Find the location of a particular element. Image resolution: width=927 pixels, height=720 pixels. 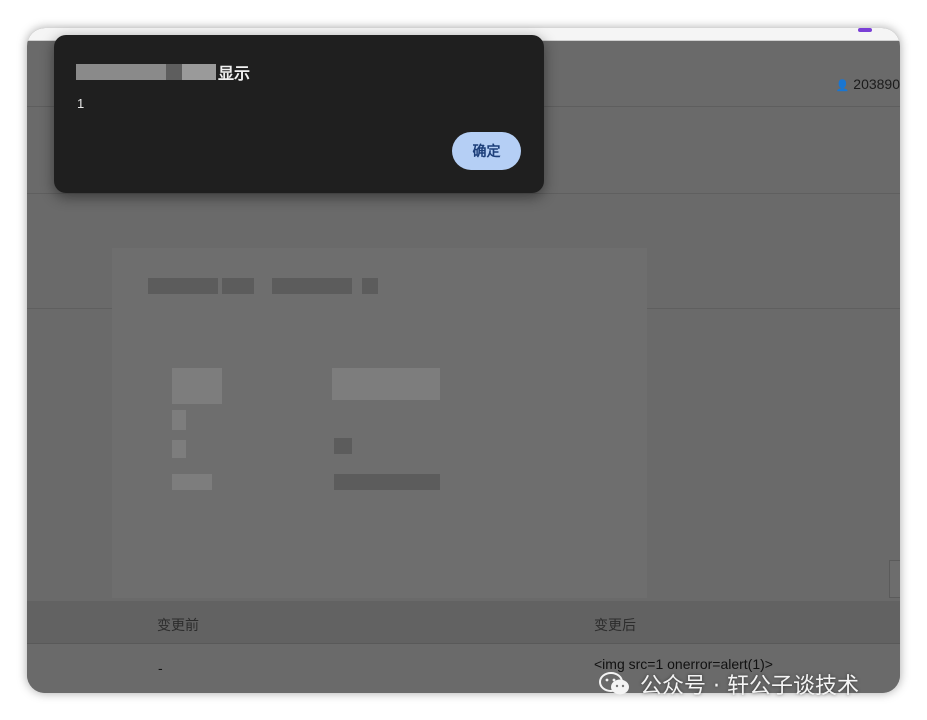

toolbar-accent is located at coordinates (865, 30).